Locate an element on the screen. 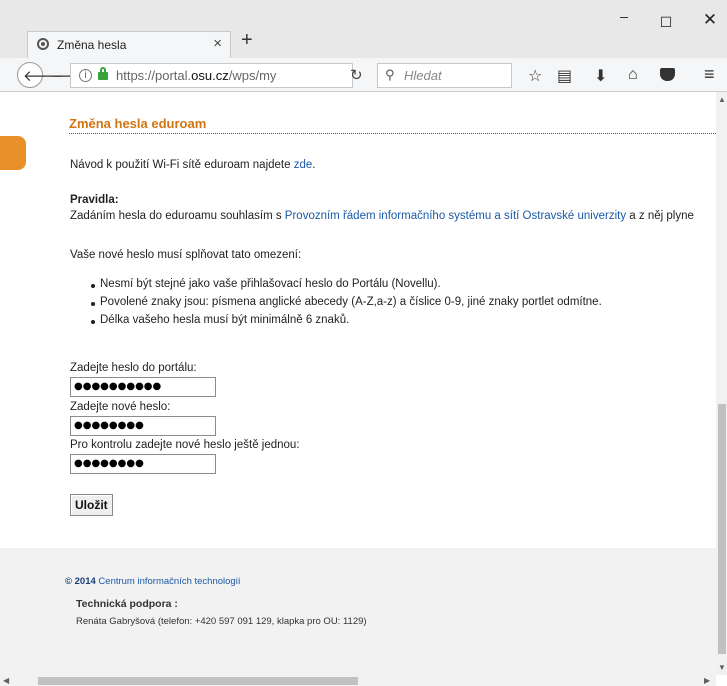 The width and height of the screenshot is (727, 686). cit-link: Centrum informačních technologií is located at coordinates (169, 581).